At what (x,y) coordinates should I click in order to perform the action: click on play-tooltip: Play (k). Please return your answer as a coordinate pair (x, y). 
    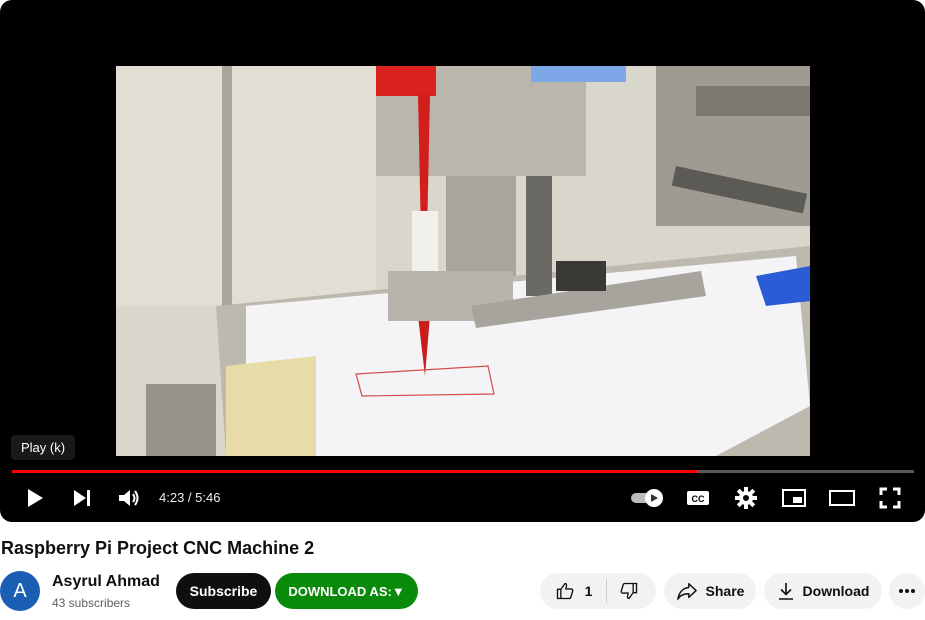
    Looking at the image, I should click on (43, 447).